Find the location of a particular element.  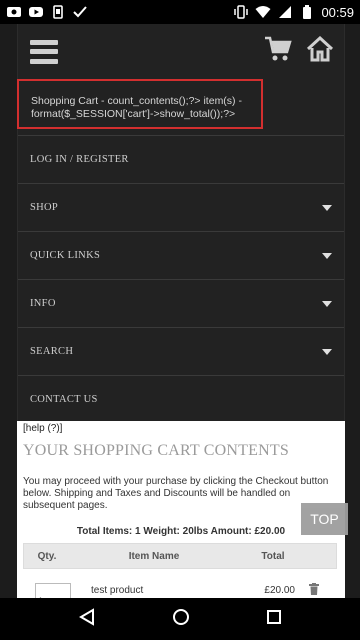

signal-icon is located at coordinates (285, 12).